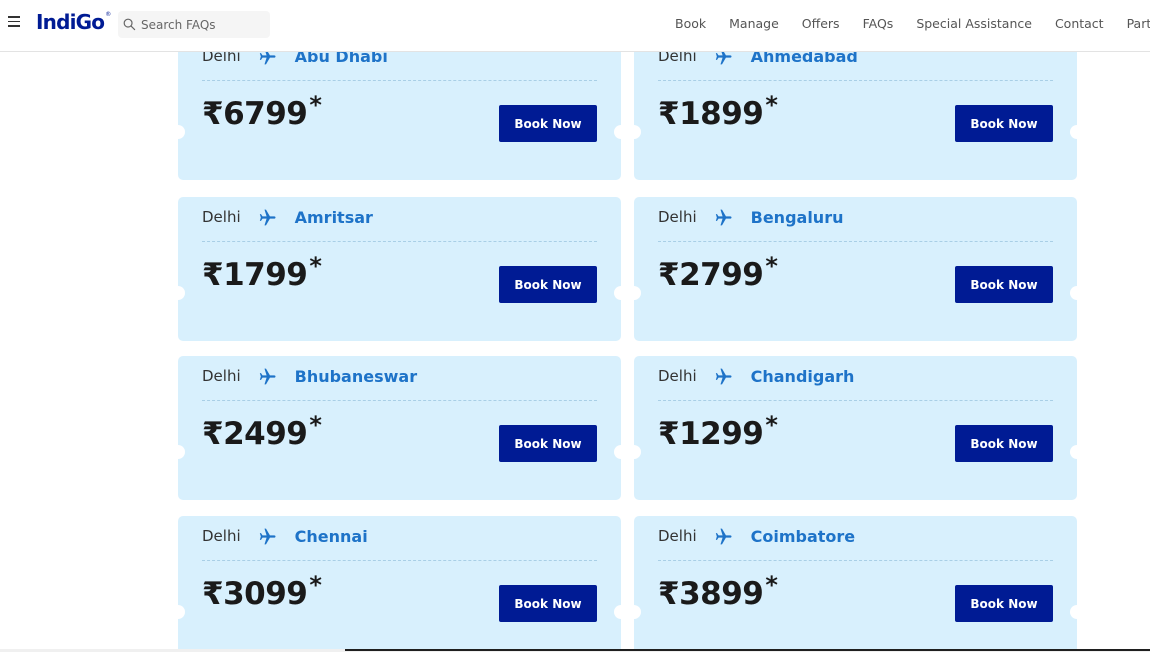 The height and width of the screenshot is (652, 1150). I want to click on fare-price: ₹6799*, so click(262, 111).